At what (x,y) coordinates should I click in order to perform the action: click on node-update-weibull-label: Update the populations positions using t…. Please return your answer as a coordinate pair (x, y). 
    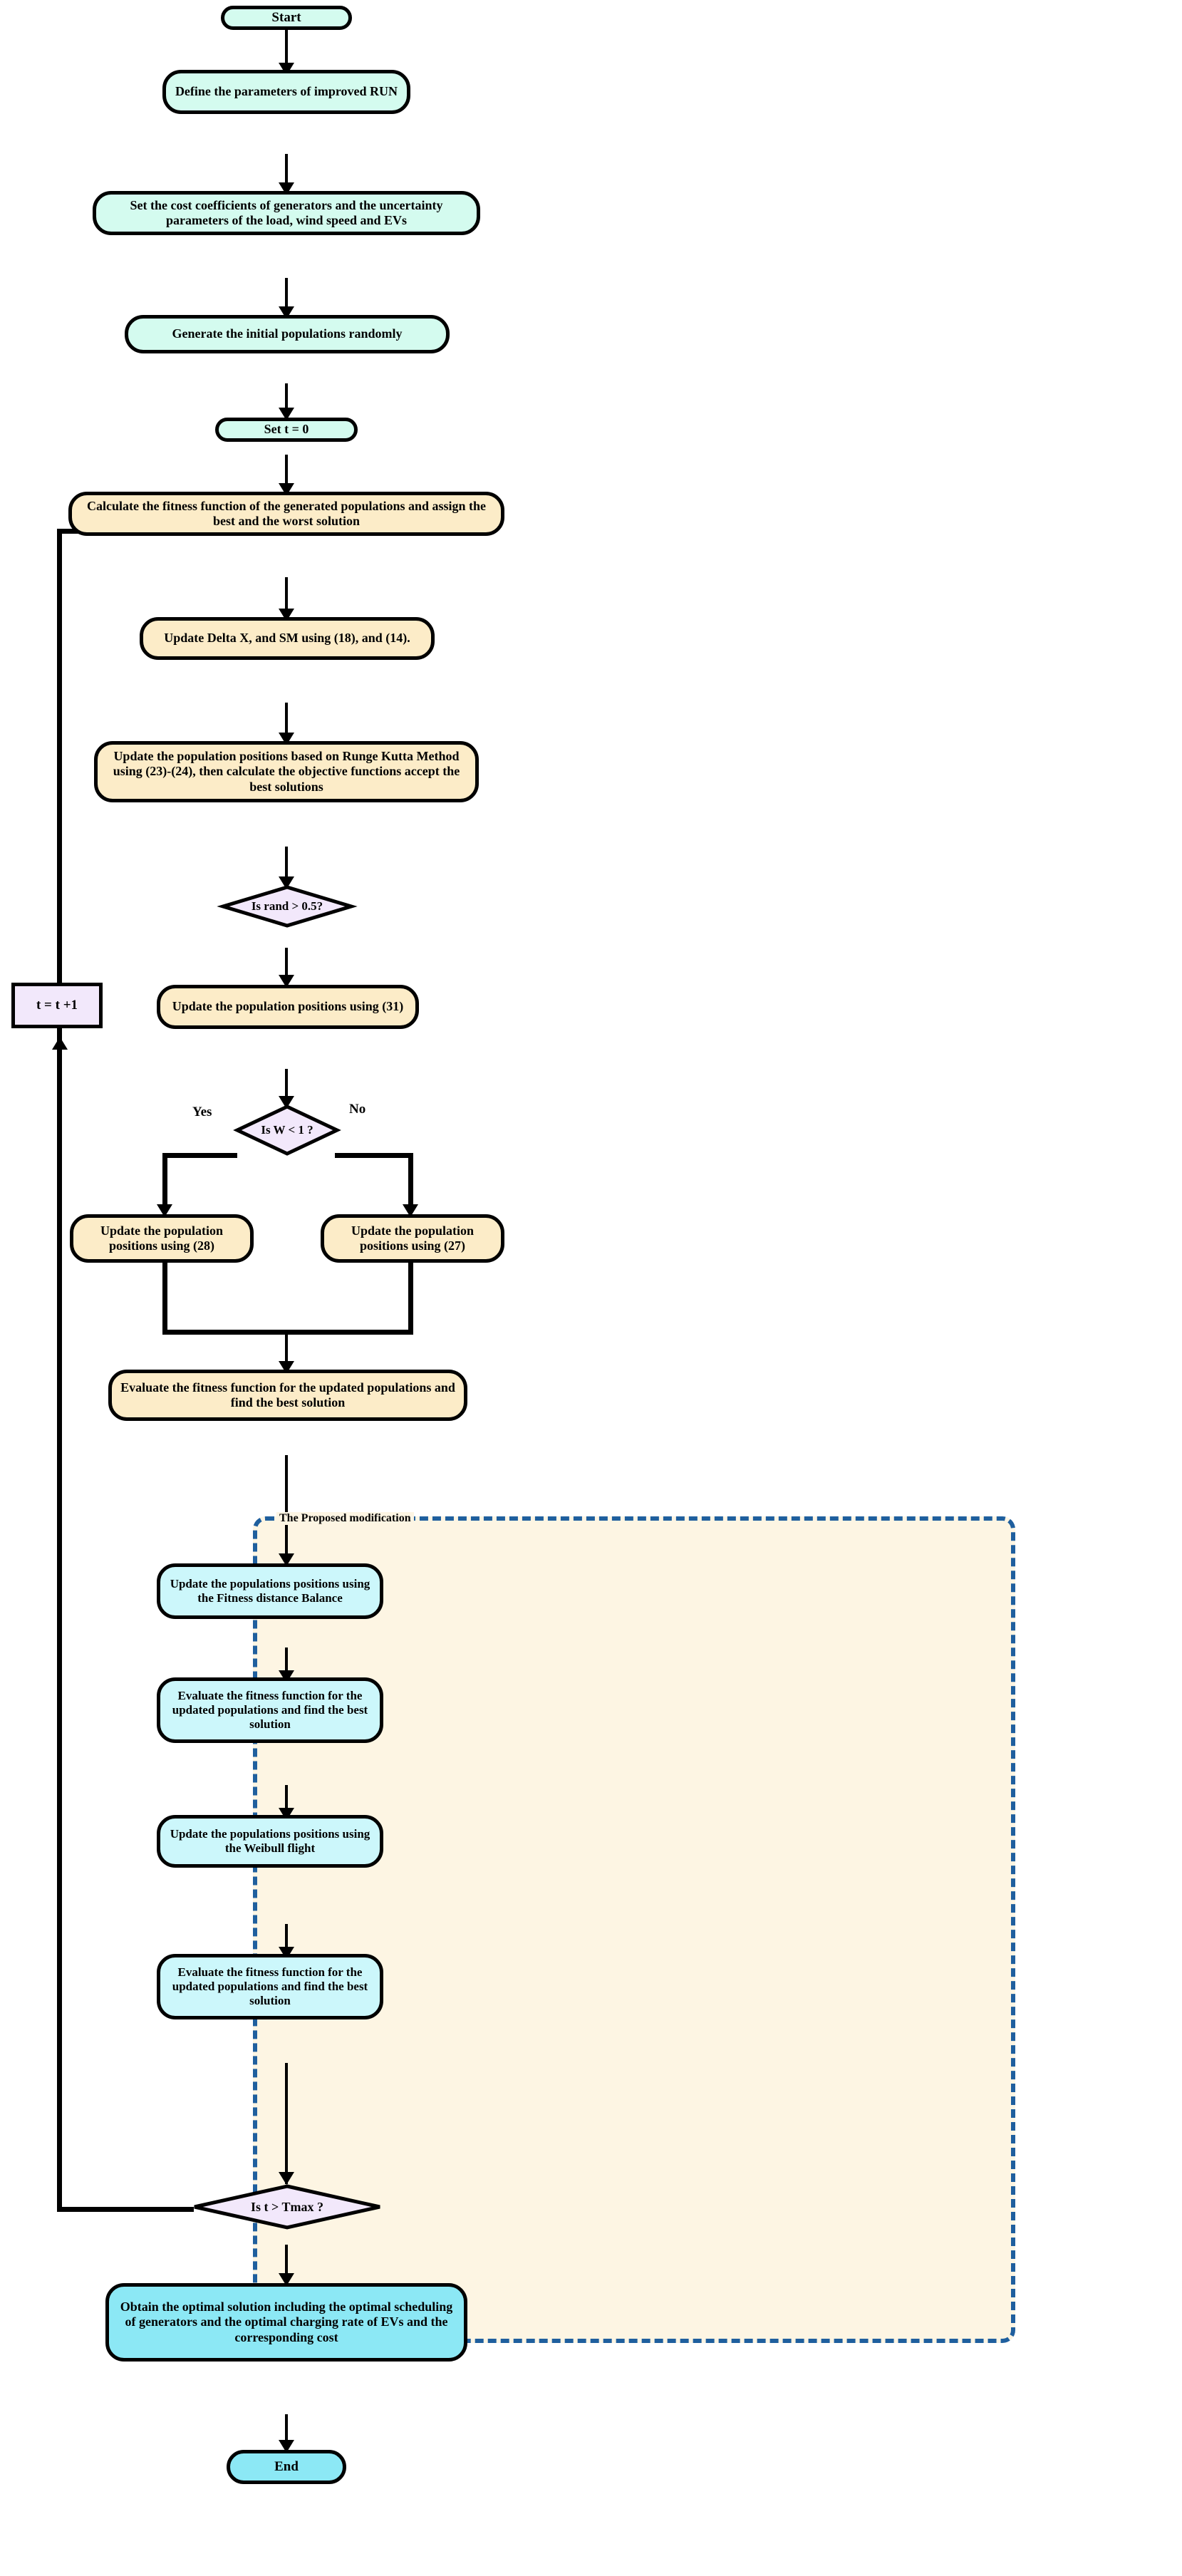
    Looking at the image, I should click on (270, 1841).